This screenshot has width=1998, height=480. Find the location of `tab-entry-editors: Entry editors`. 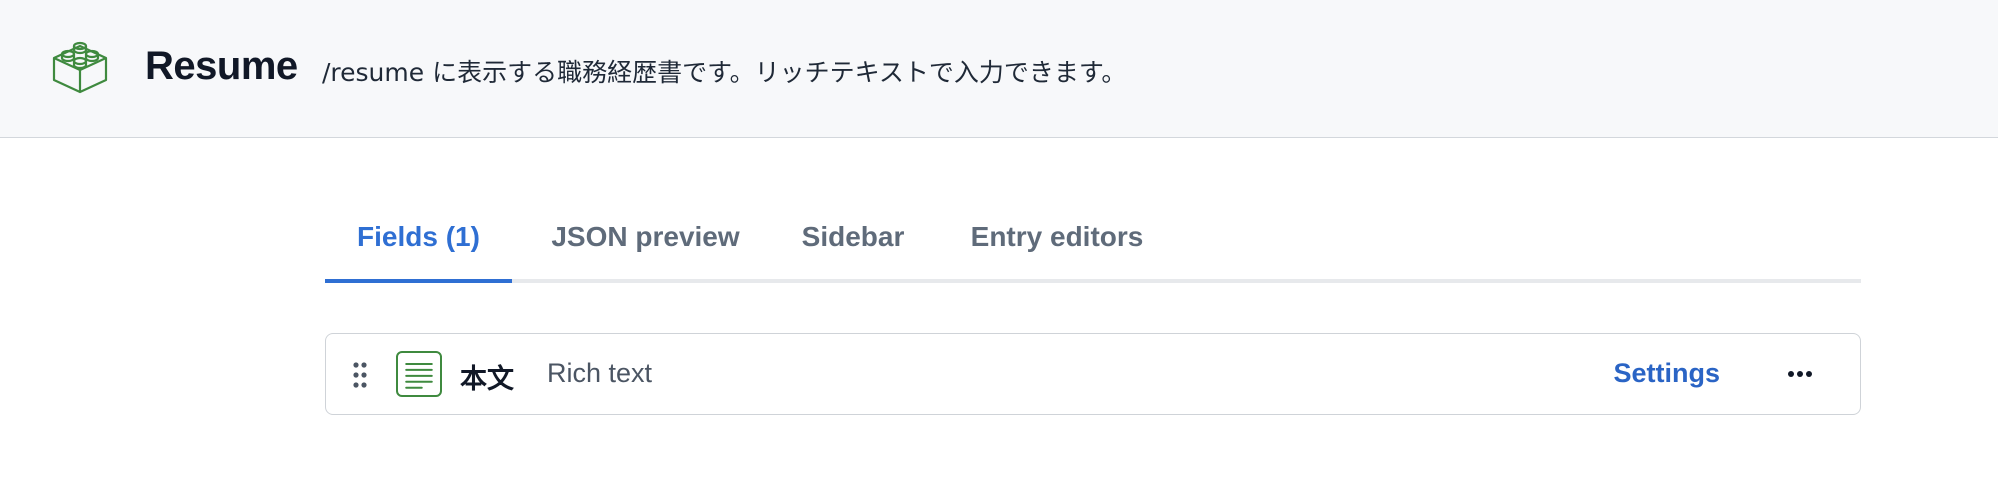

tab-entry-editors: Entry editors is located at coordinates (1057, 241).